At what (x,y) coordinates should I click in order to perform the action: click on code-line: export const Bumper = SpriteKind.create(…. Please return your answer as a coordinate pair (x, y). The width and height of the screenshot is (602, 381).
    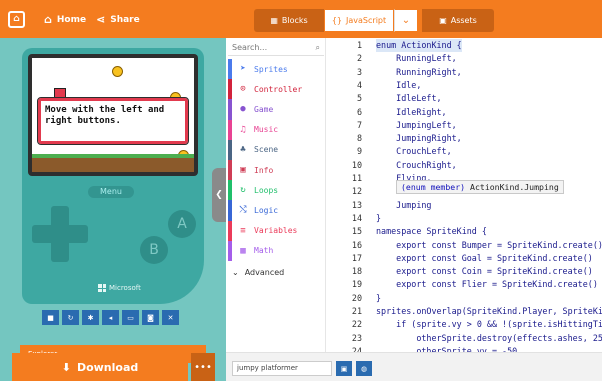
    Looking at the image, I should click on (489, 245).